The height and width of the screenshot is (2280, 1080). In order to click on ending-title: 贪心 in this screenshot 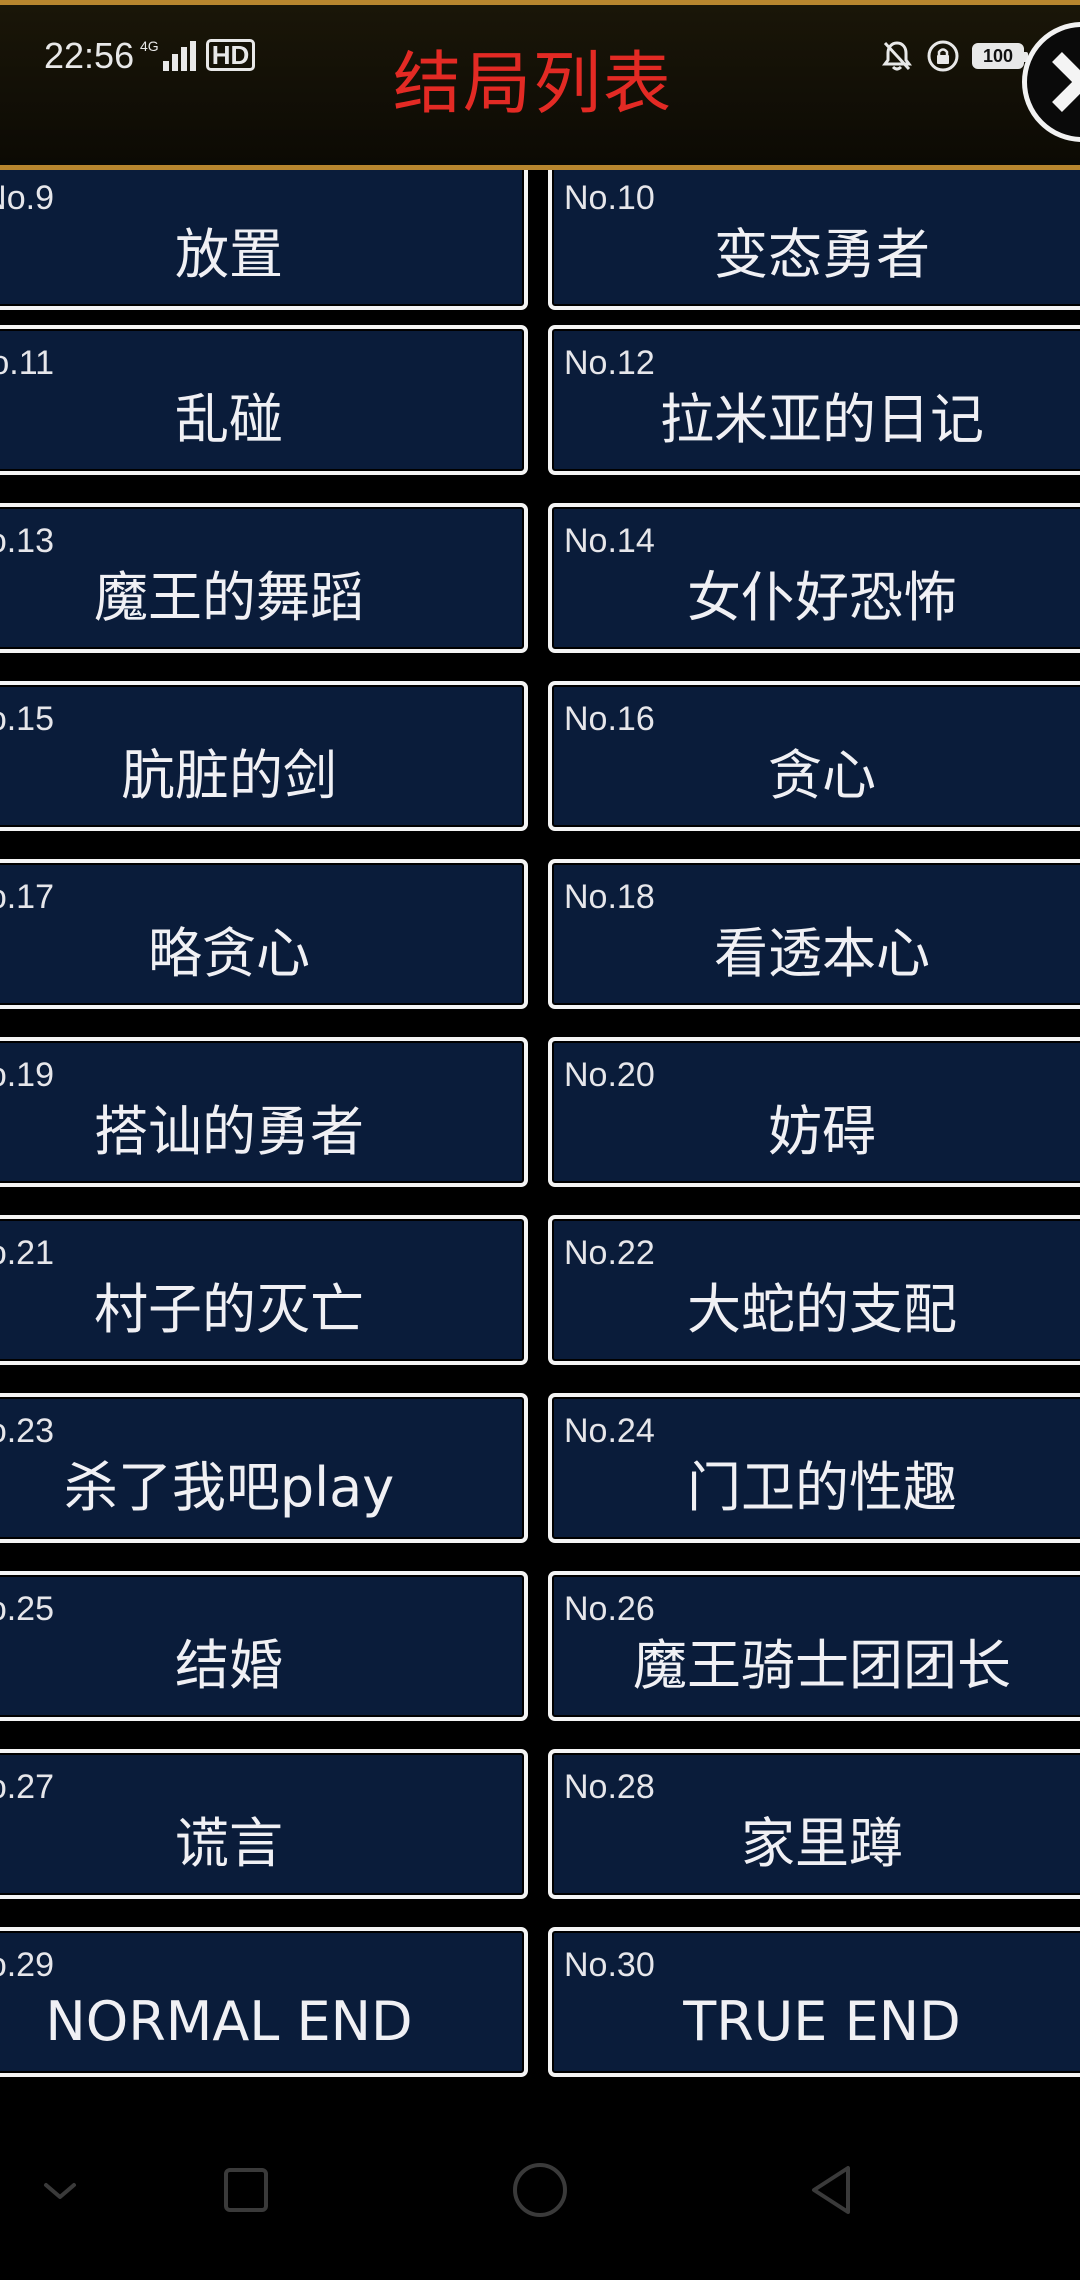, I will do `click(822, 775)`.